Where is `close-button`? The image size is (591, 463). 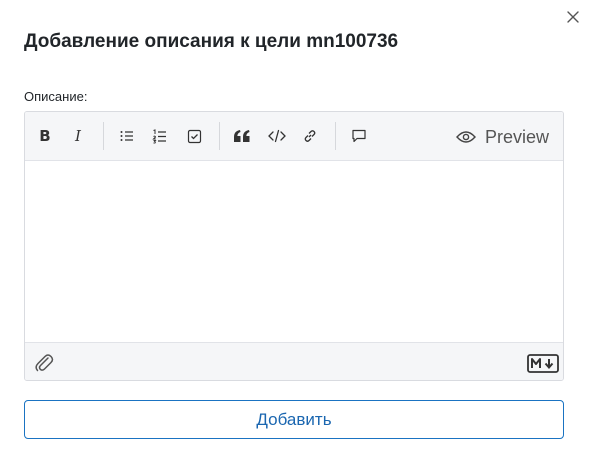 close-button is located at coordinates (573, 17).